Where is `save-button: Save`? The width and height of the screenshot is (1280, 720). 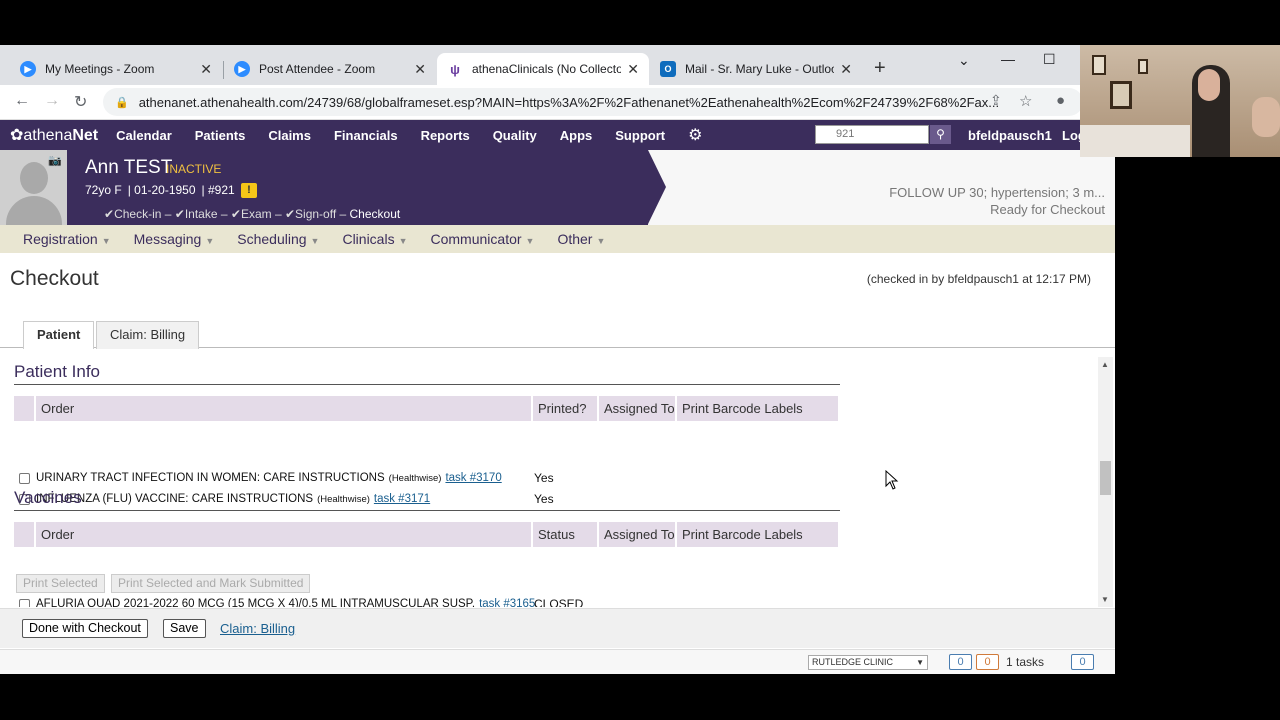 save-button: Save is located at coordinates (184, 628).